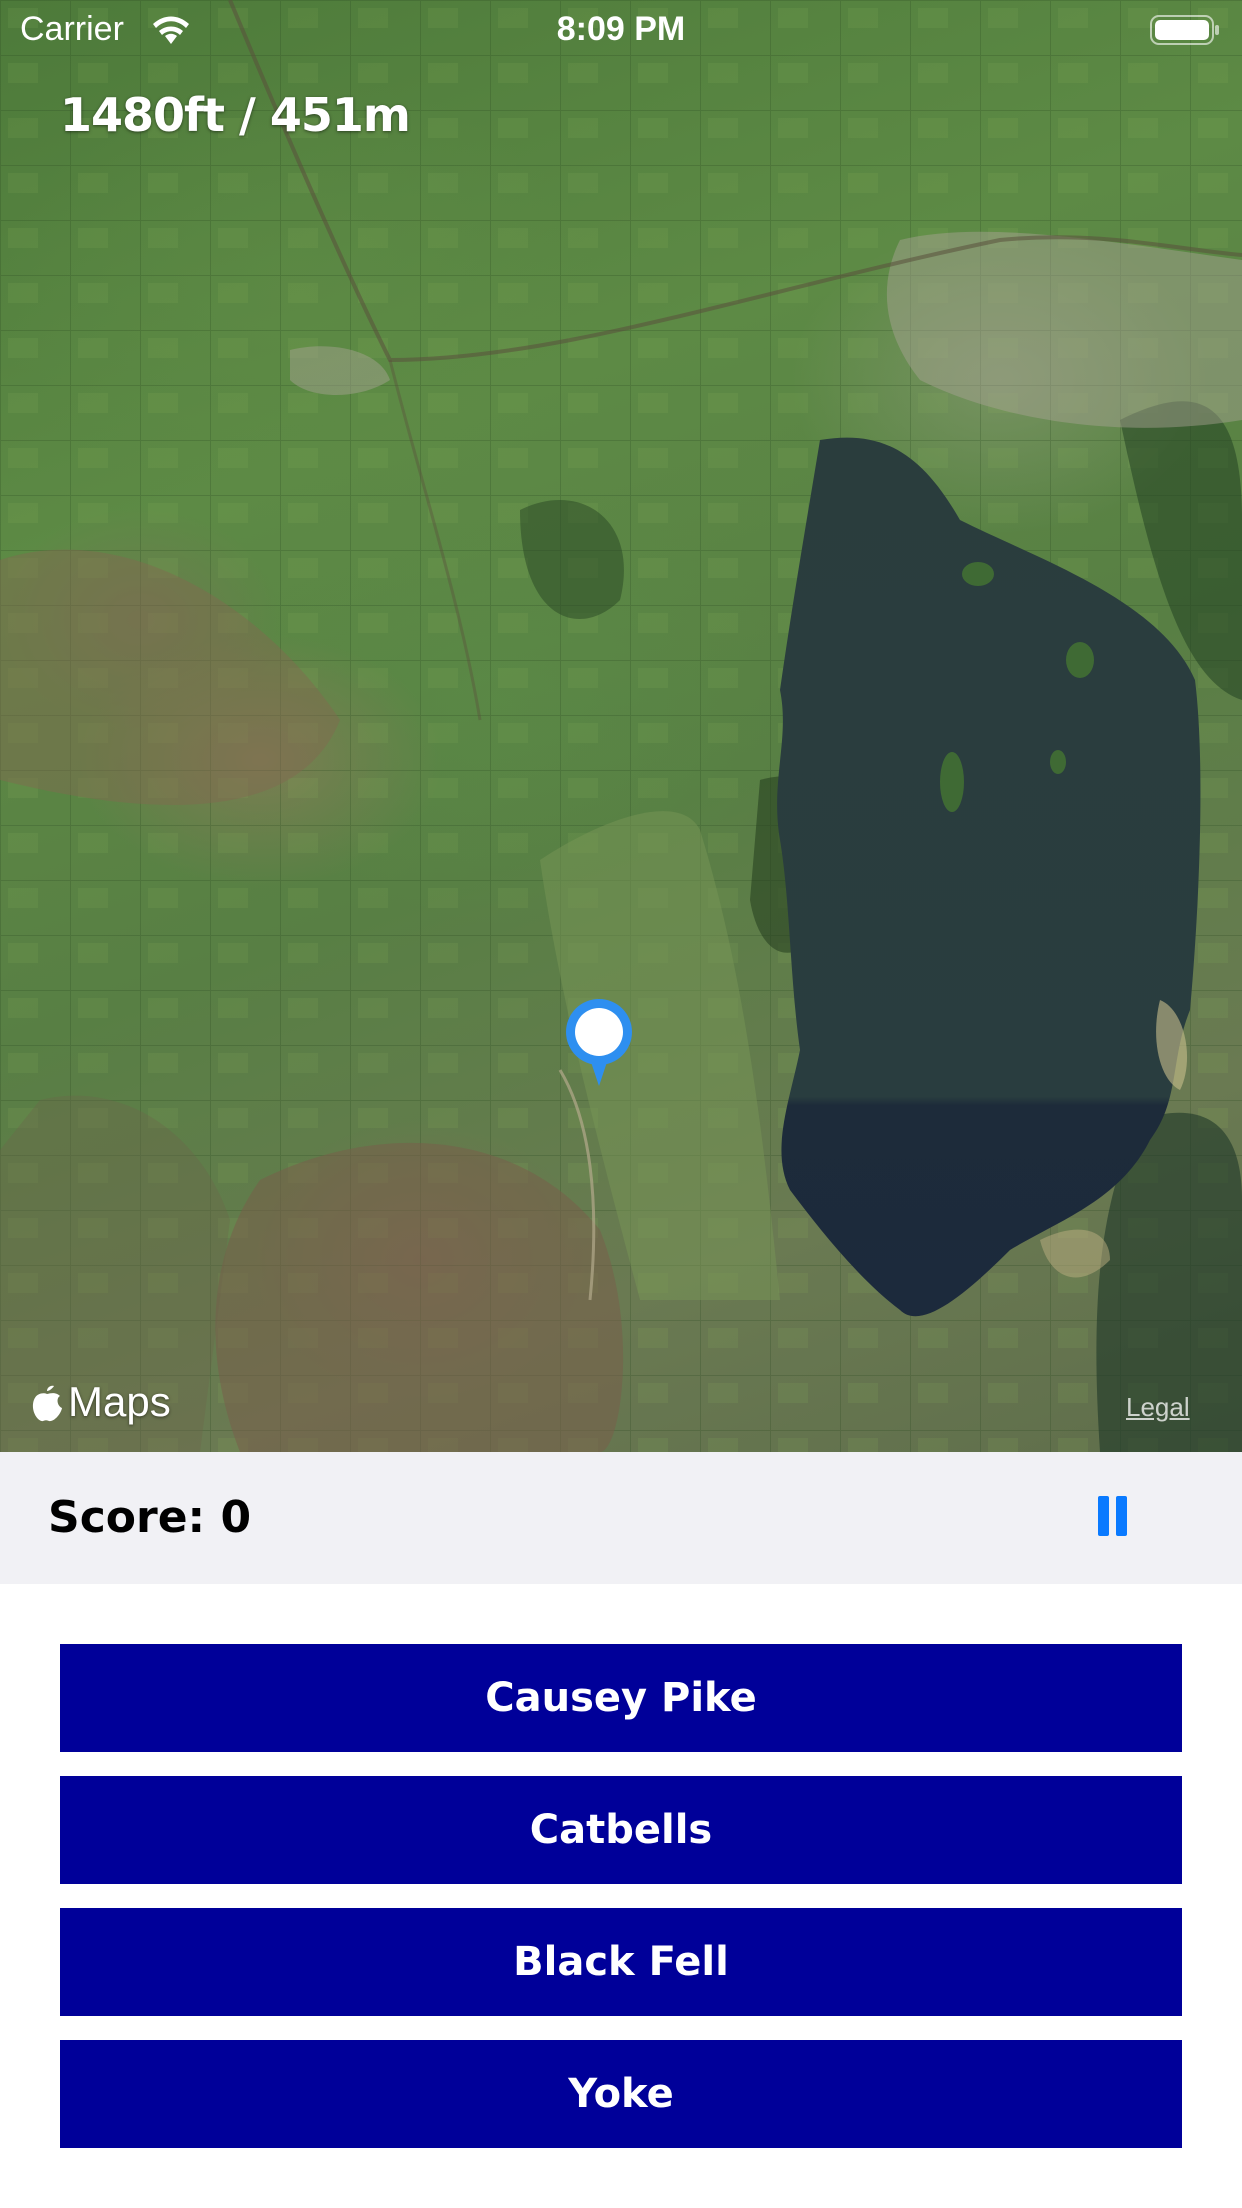 This screenshot has width=1242, height=2208. Describe the element at coordinates (621, 29) in the screenshot. I see `status-time: 8:09 PM` at that location.